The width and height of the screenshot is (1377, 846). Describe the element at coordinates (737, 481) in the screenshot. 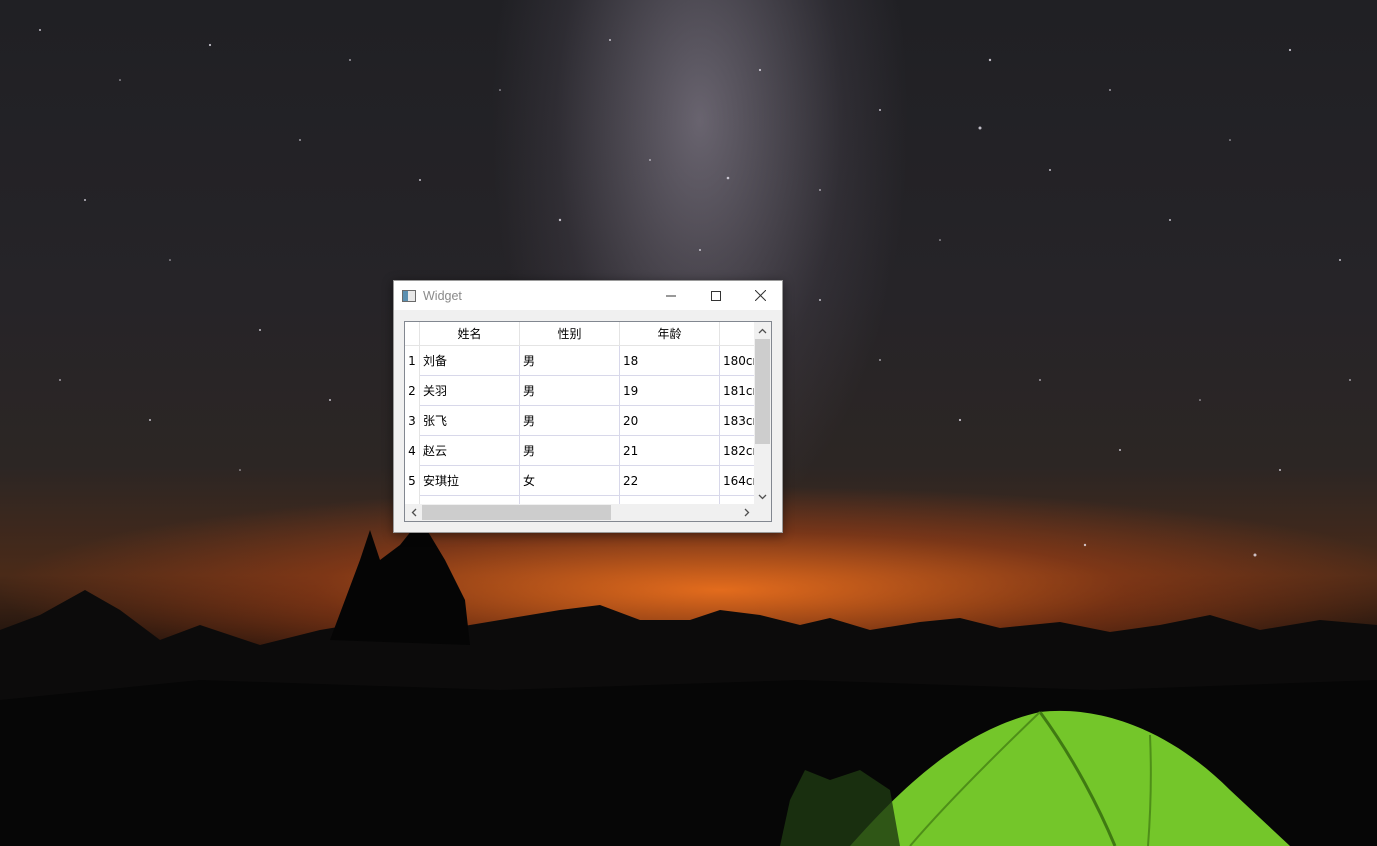

I see `cell-height: 164cm` at that location.